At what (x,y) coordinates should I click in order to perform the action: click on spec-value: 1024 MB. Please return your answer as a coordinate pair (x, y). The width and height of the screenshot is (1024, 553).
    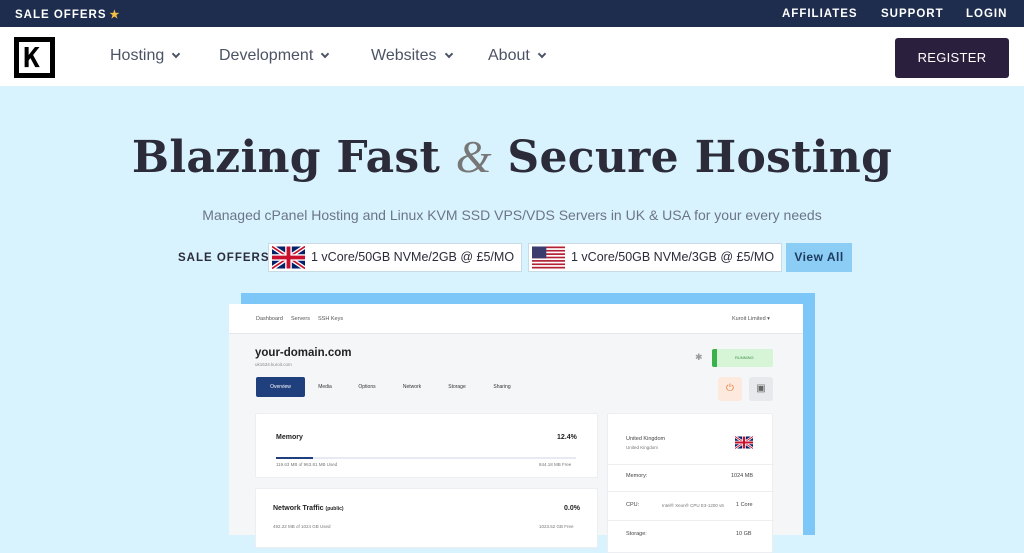
    Looking at the image, I should click on (742, 476).